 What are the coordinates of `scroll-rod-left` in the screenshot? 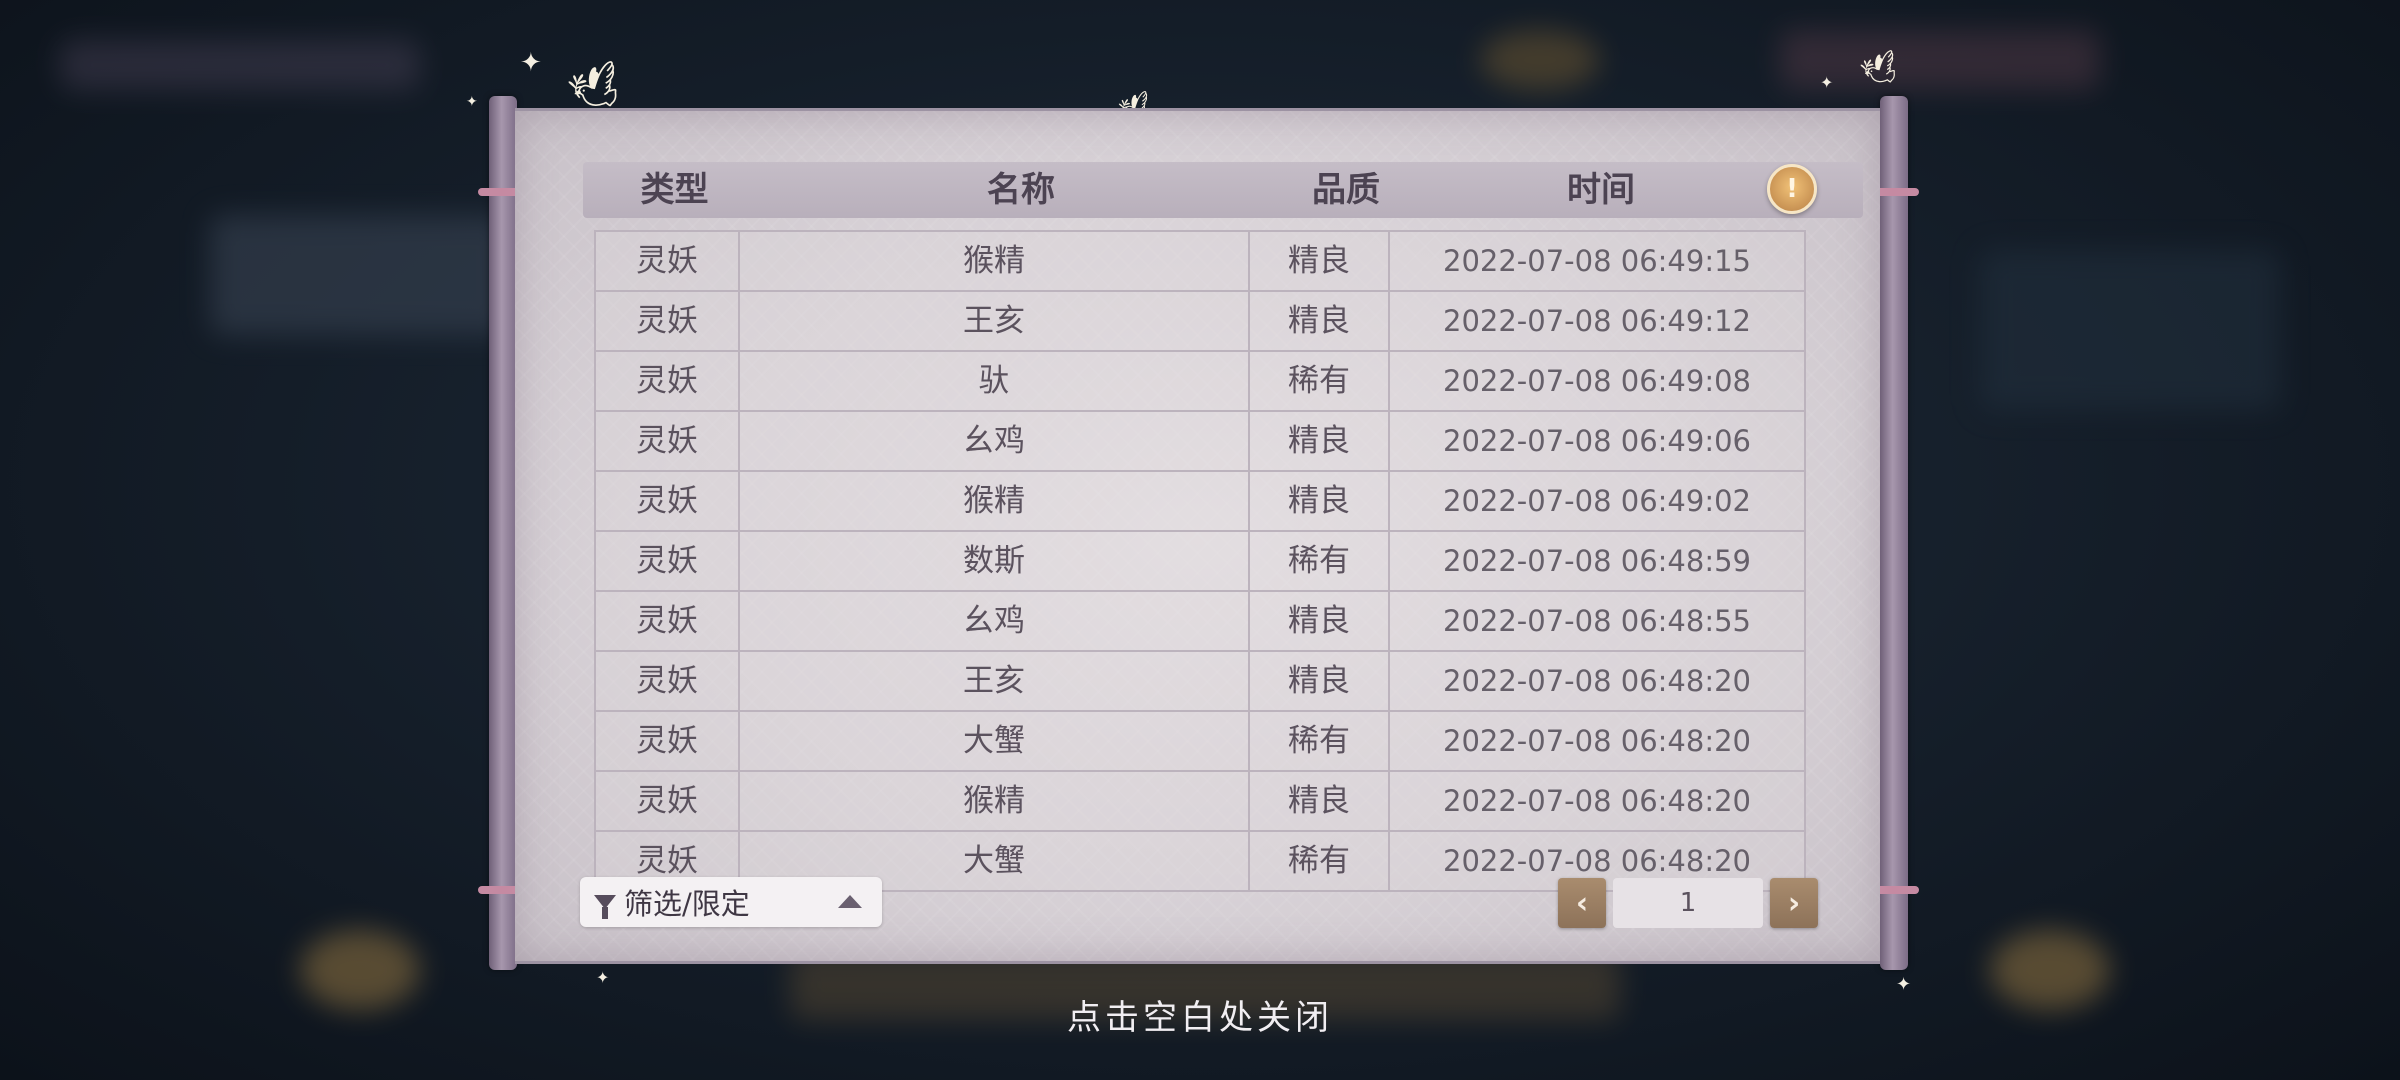 It's located at (503, 533).